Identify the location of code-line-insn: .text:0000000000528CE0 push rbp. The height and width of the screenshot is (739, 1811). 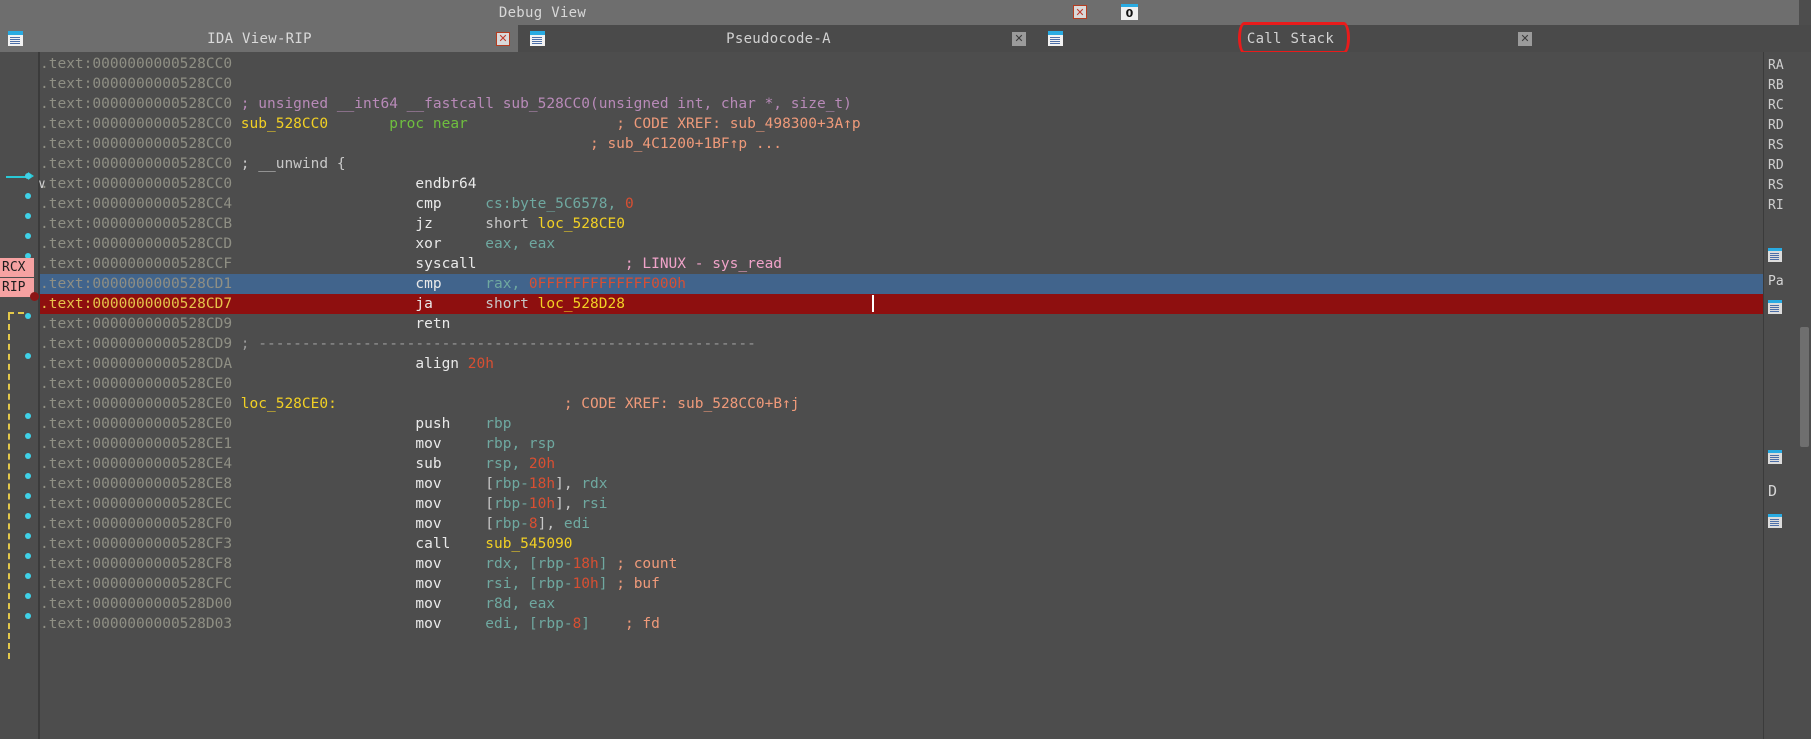
(901, 424).